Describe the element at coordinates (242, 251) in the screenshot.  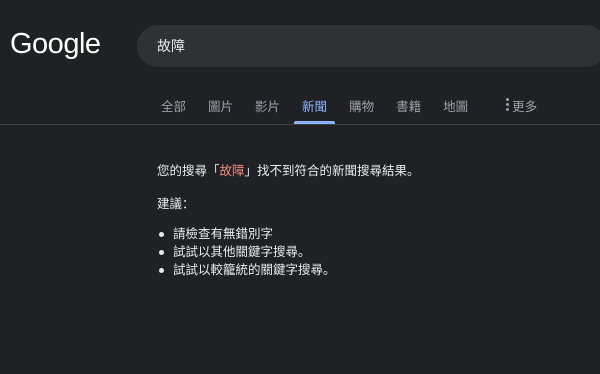
I see `suggestion-text: 試試以其他關鍵字搜尋。` at that location.